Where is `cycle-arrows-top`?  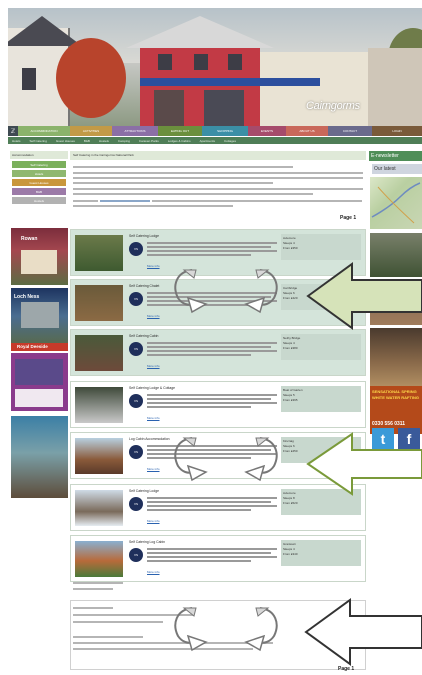
cycle-arrows-top is located at coordinates (226, 291).